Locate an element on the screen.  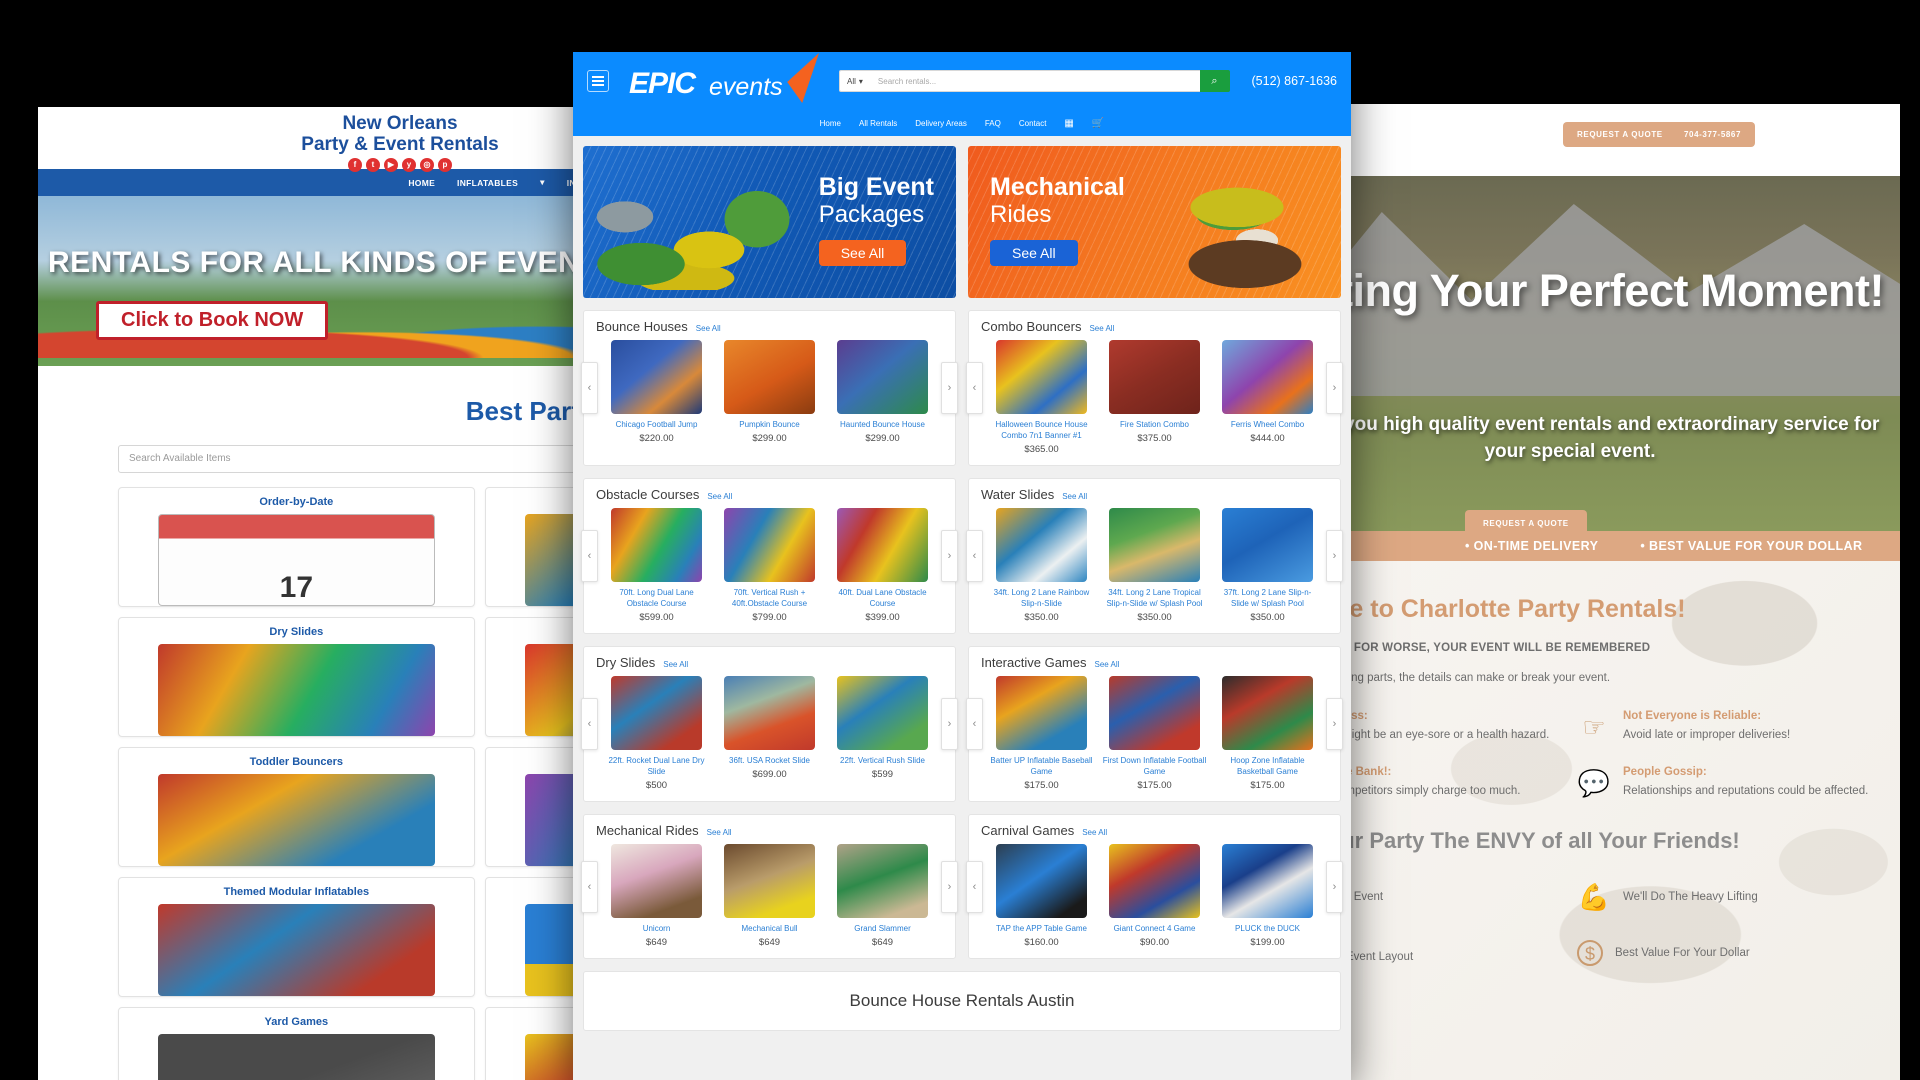
instagram-icon: ◎ is located at coordinates (427, 165).